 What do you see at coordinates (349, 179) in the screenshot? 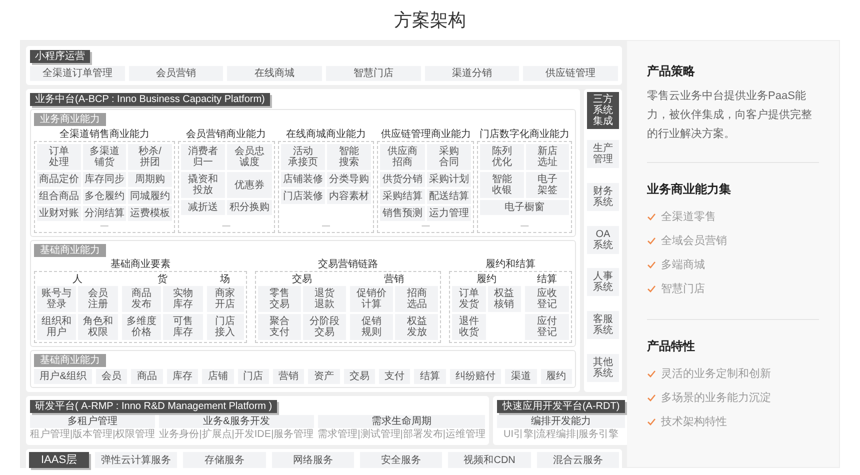
I see `capability-cell: 分类导购` at bounding box center [349, 179].